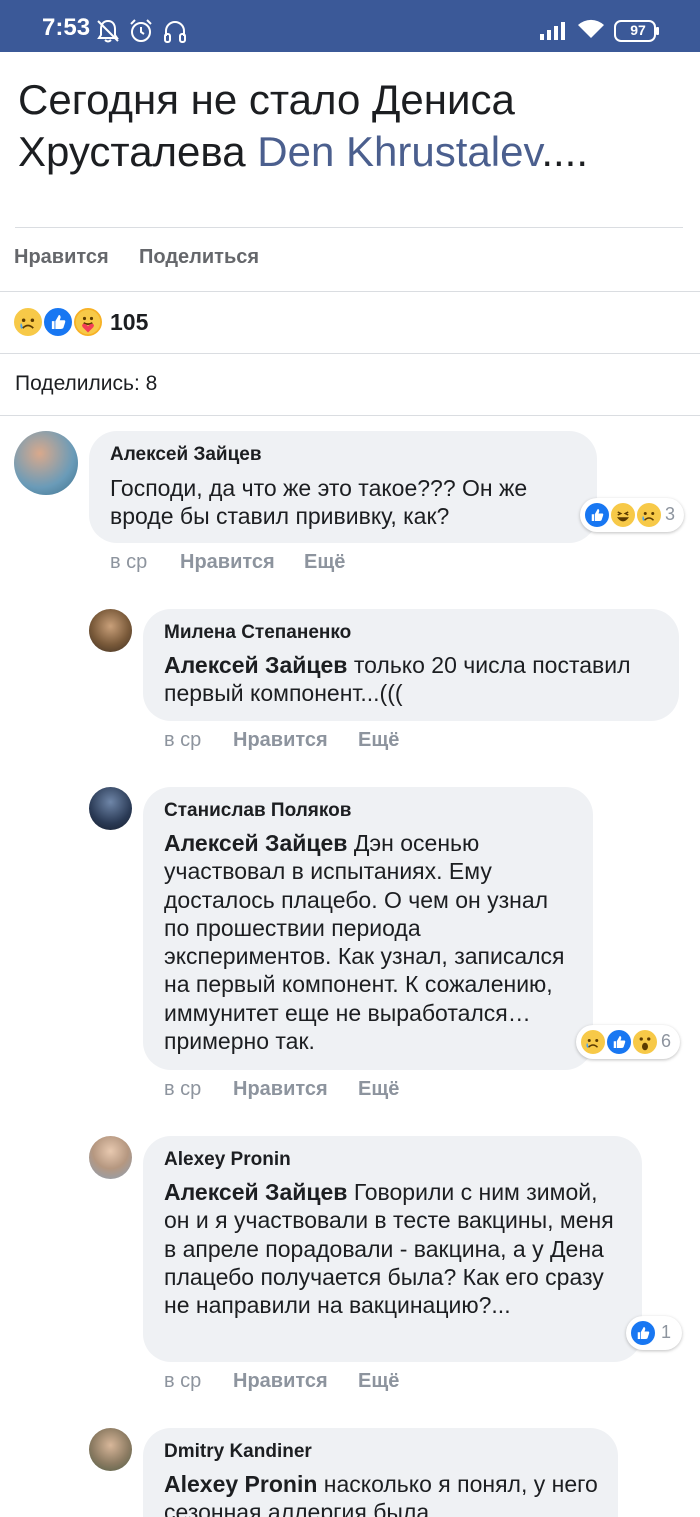 This screenshot has width=700, height=1517. What do you see at coordinates (553, 32) in the screenshot?
I see `signal-icon` at bounding box center [553, 32].